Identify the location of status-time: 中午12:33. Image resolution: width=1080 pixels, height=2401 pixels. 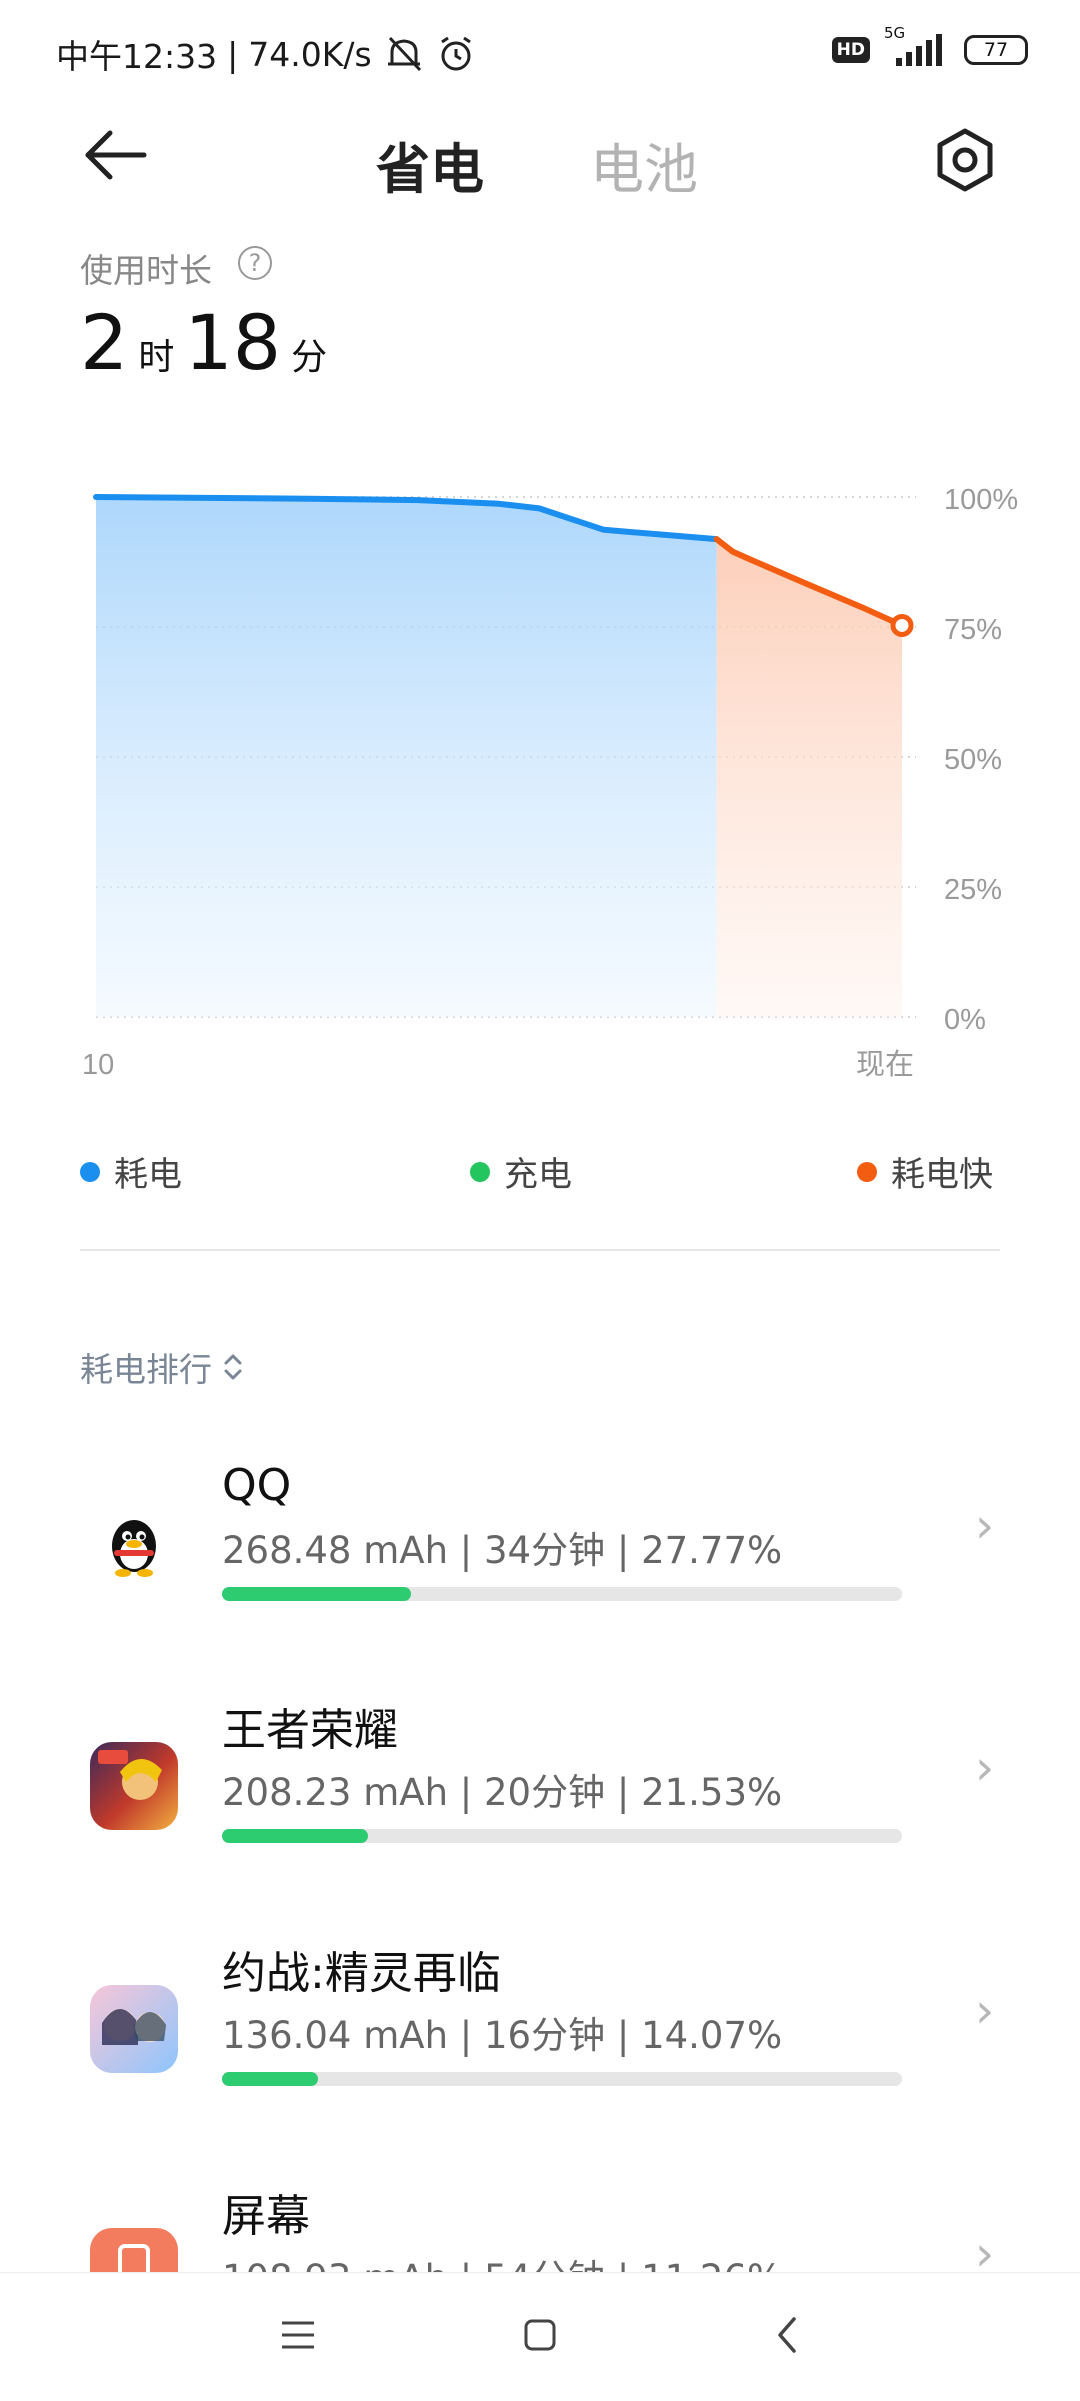
(137, 56).